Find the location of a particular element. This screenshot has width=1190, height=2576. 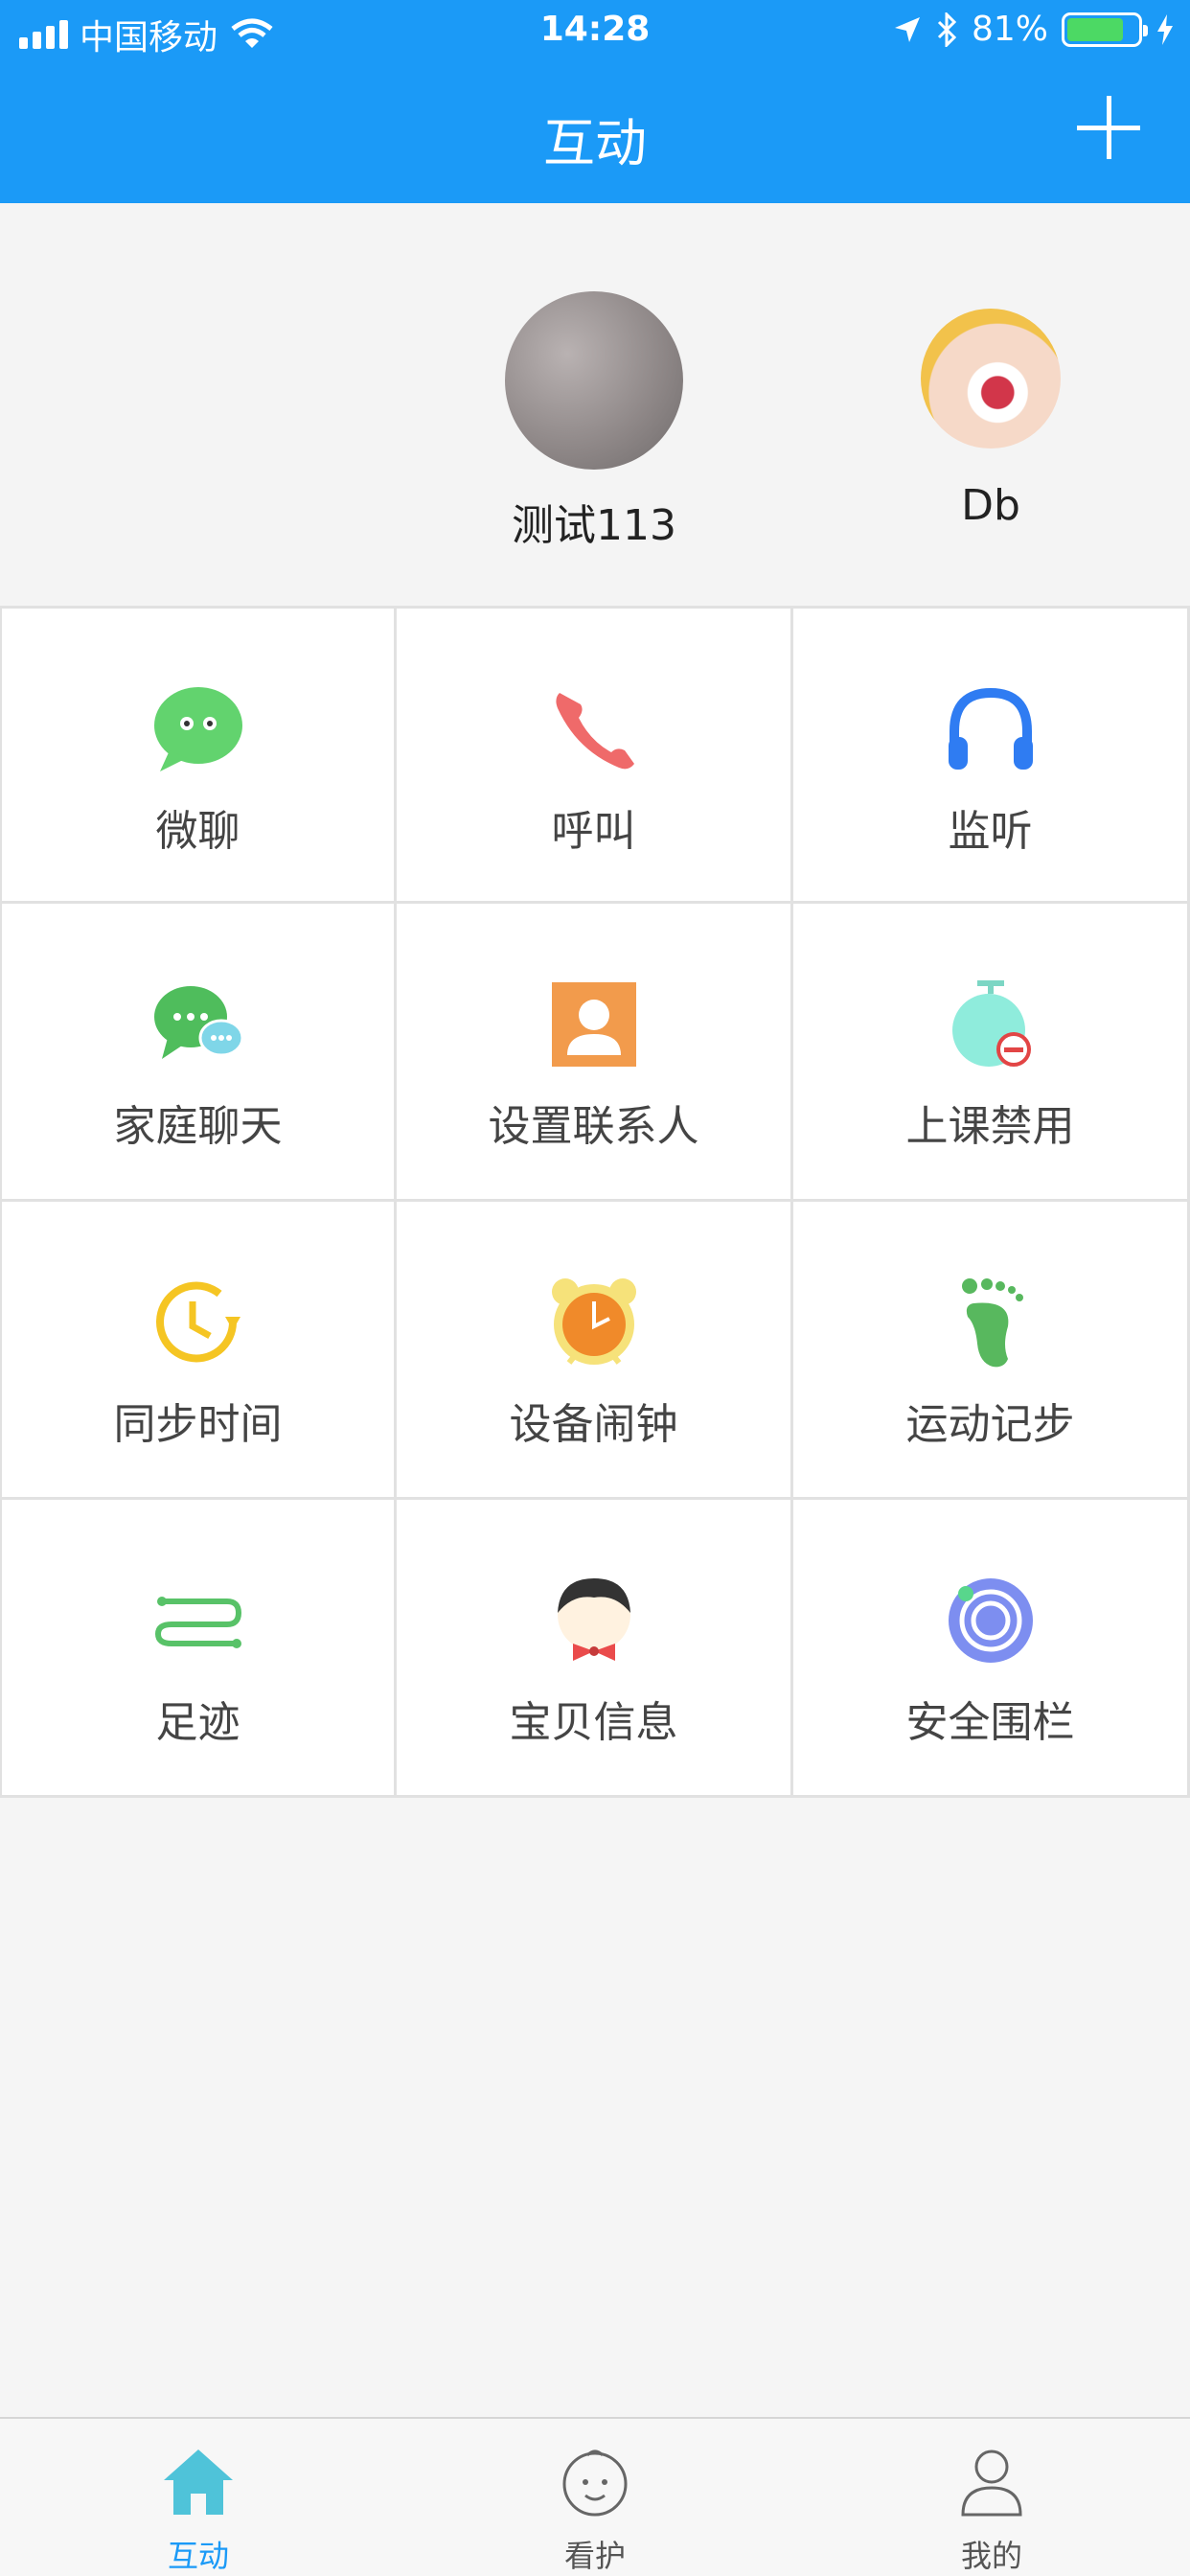

grid-item-alarm: 设备闹钟 is located at coordinates (595, 1351).